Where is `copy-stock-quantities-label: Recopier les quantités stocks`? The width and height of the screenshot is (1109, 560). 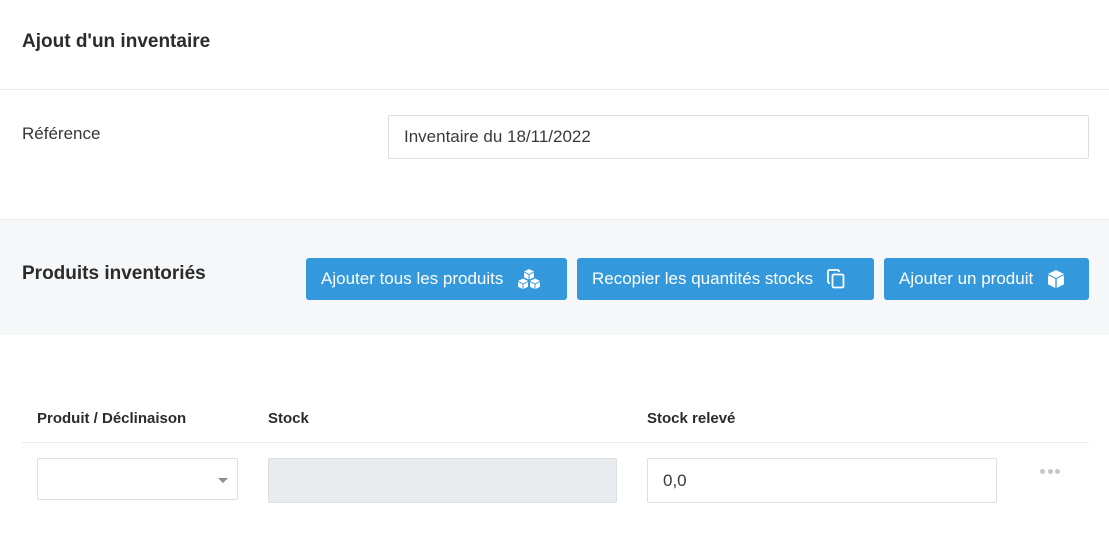 copy-stock-quantities-label: Recopier les quantités stocks is located at coordinates (703, 278).